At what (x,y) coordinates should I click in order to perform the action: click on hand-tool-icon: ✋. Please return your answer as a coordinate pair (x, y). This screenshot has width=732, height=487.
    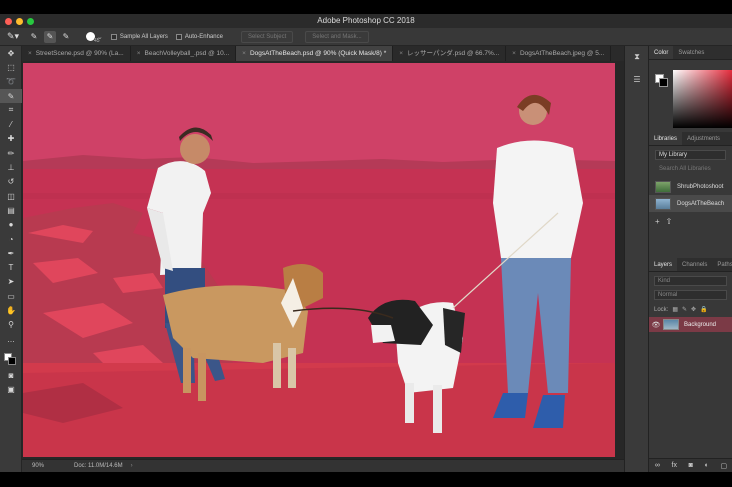
    Looking at the image, I should click on (11, 310).